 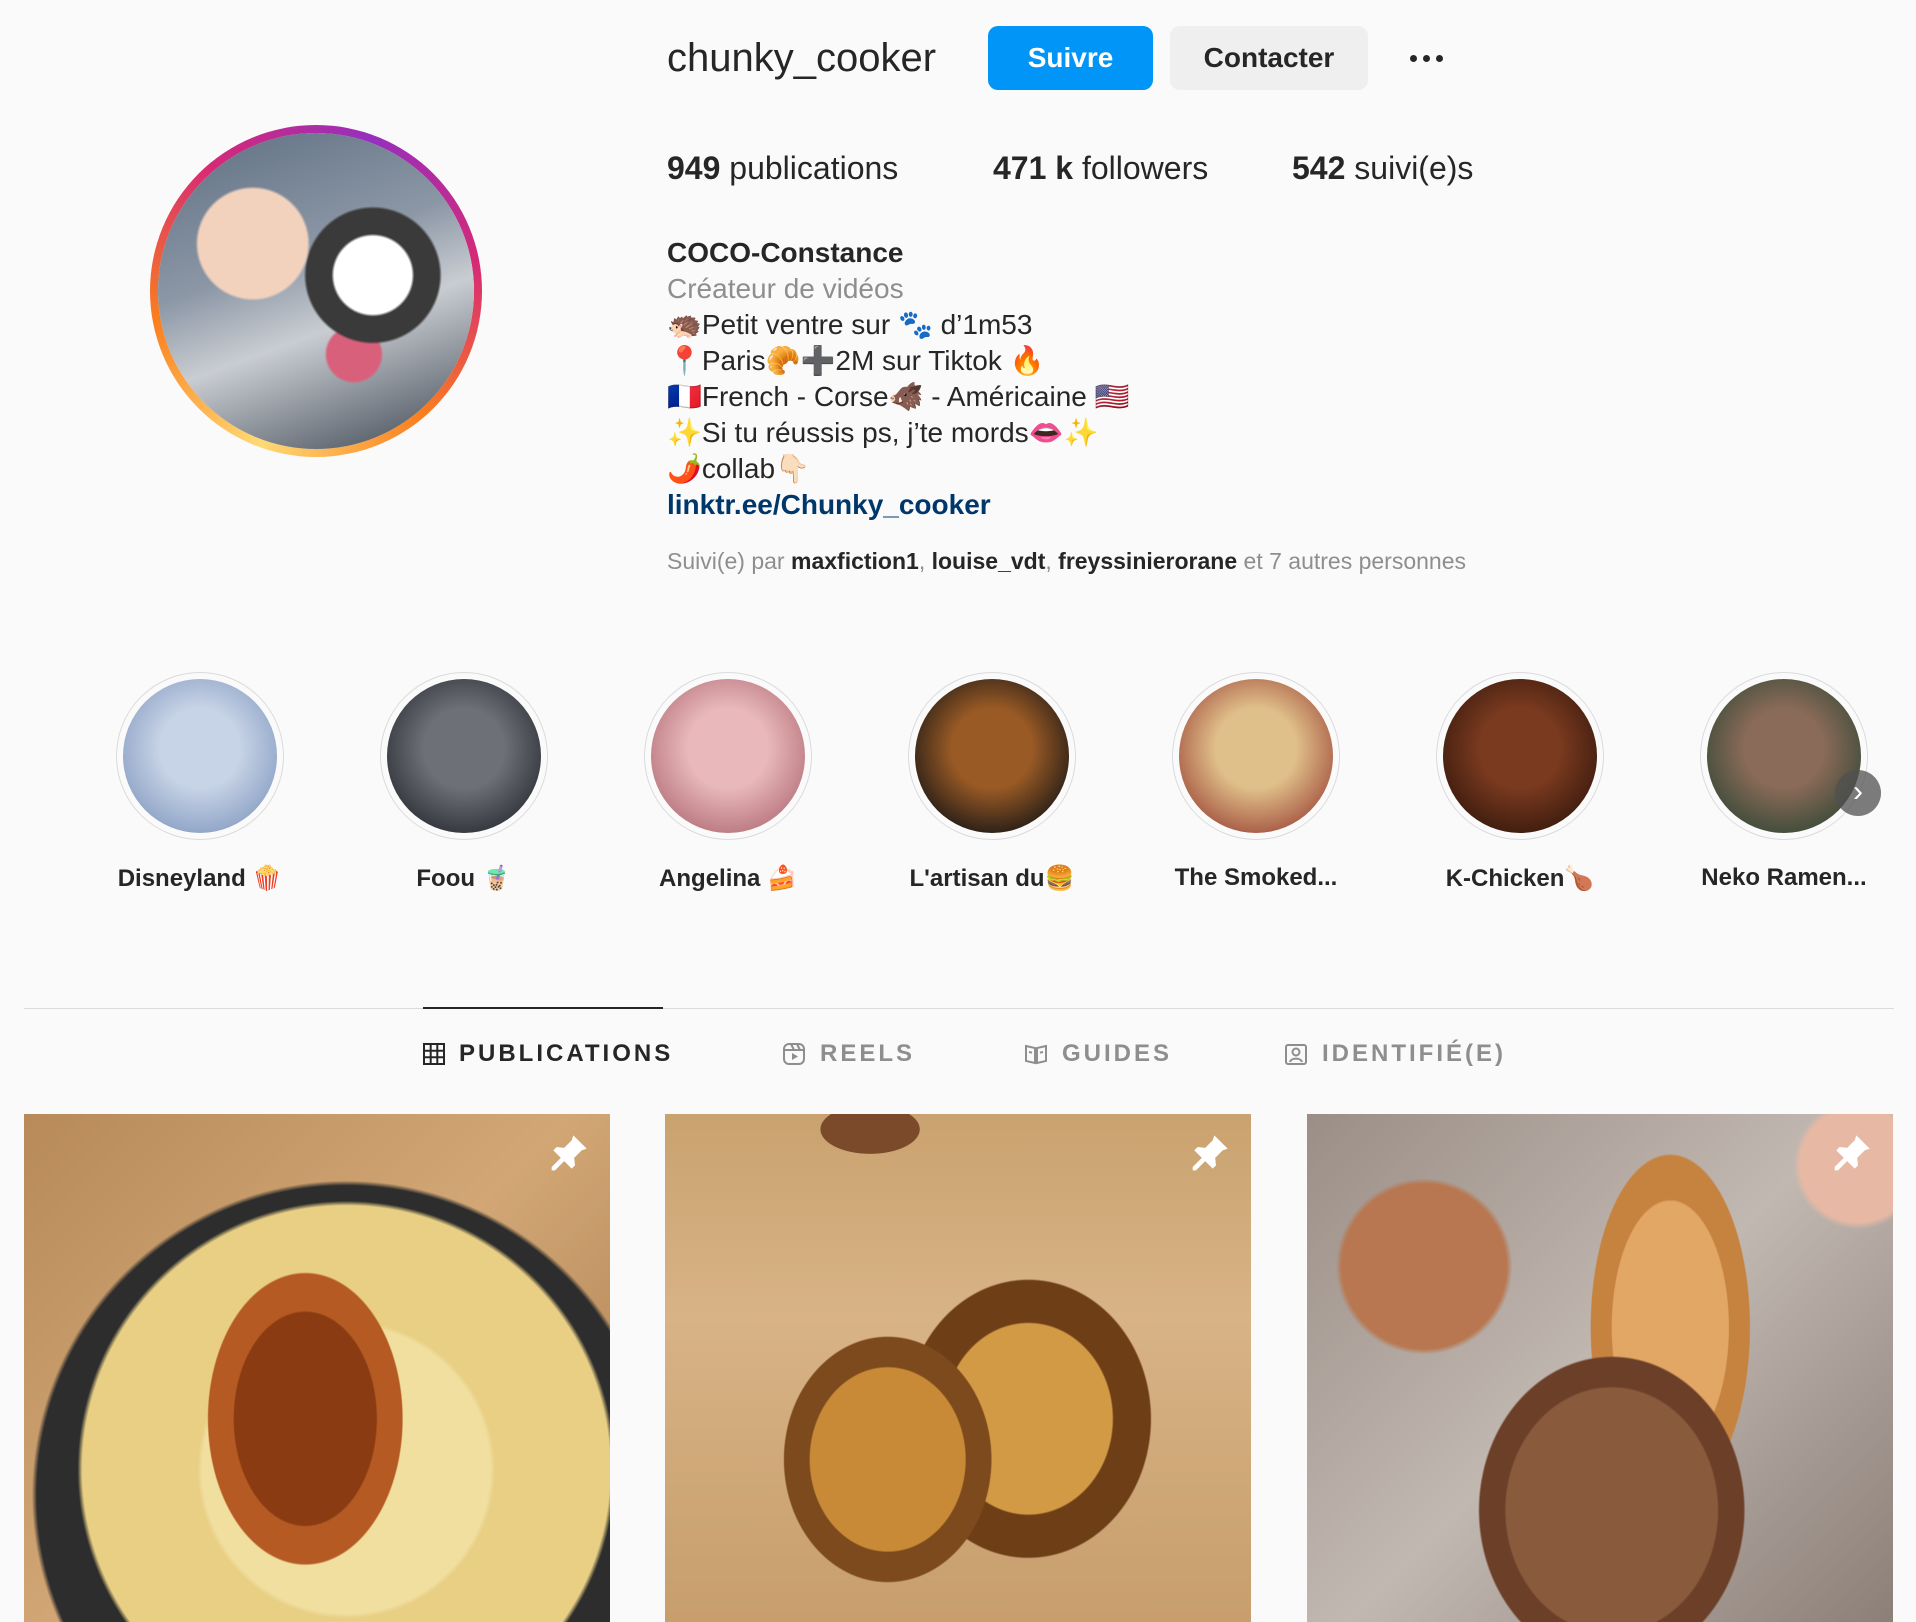 What do you see at coordinates (802, 58) in the screenshot?
I see `profile-username: chunky_cooker` at bounding box center [802, 58].